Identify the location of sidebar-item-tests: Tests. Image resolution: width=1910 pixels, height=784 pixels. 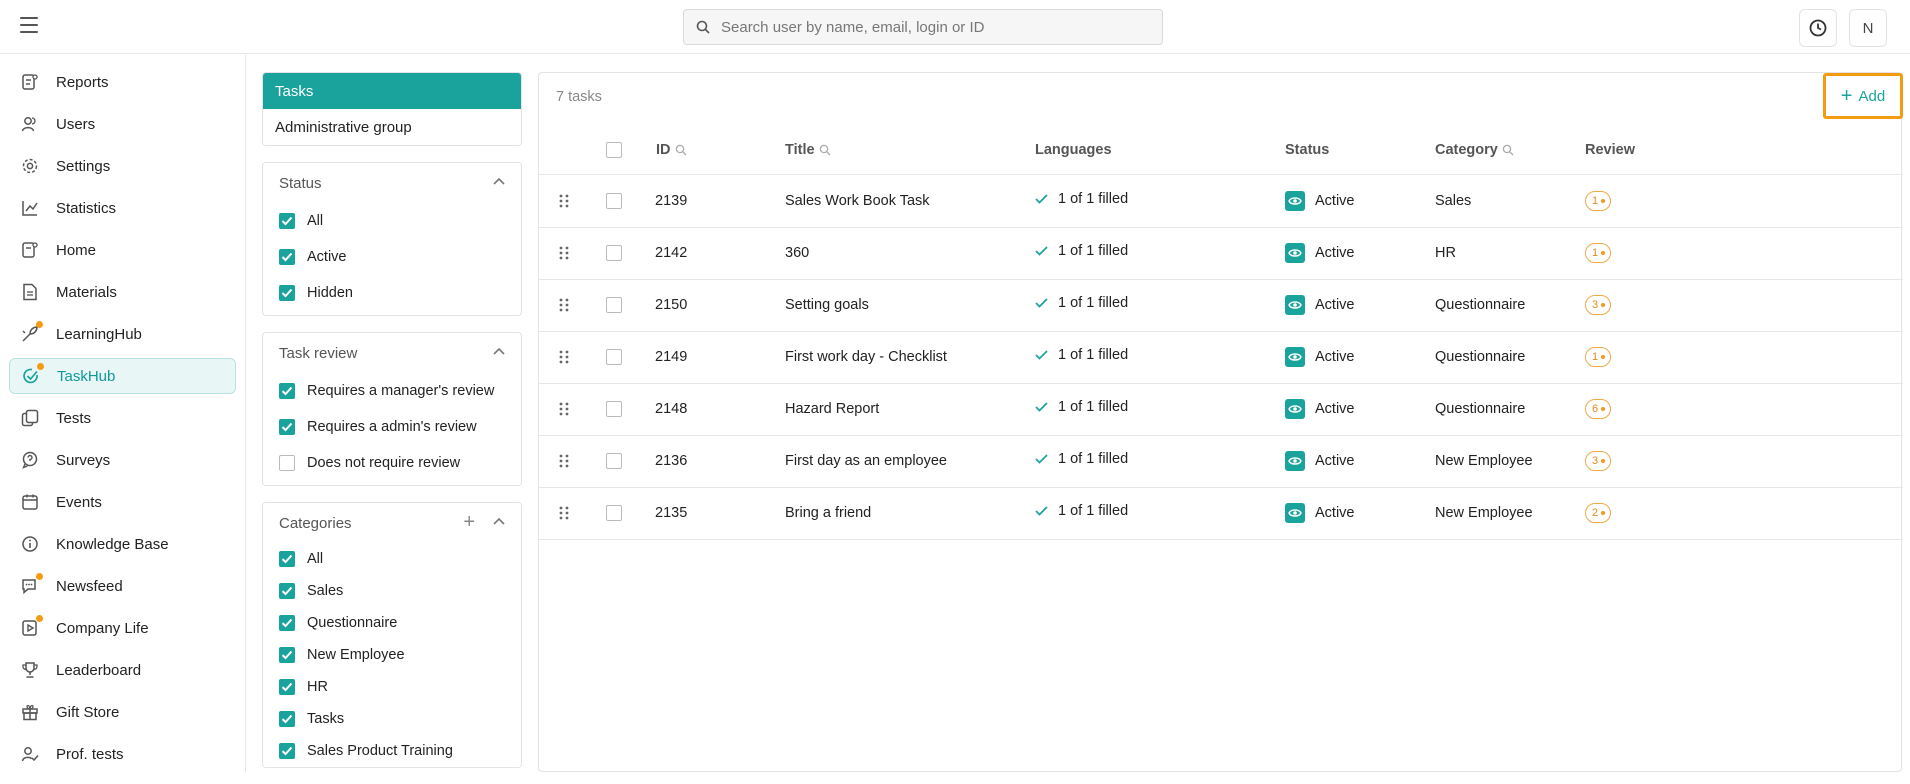
(122, 418).